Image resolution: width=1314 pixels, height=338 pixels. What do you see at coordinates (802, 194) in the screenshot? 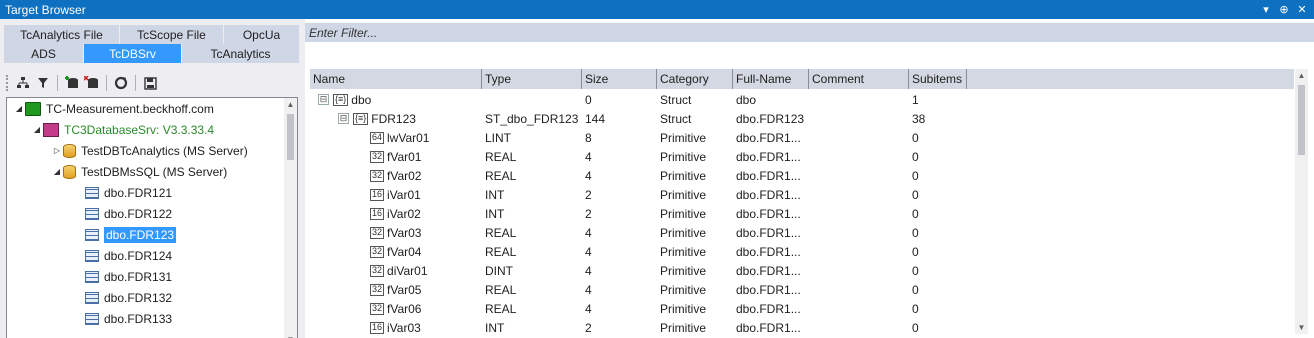
I see `table-row: 16 iVar01 INT 2 Primitive dbo.FDR1... 0` at bounding box center [802, 194].